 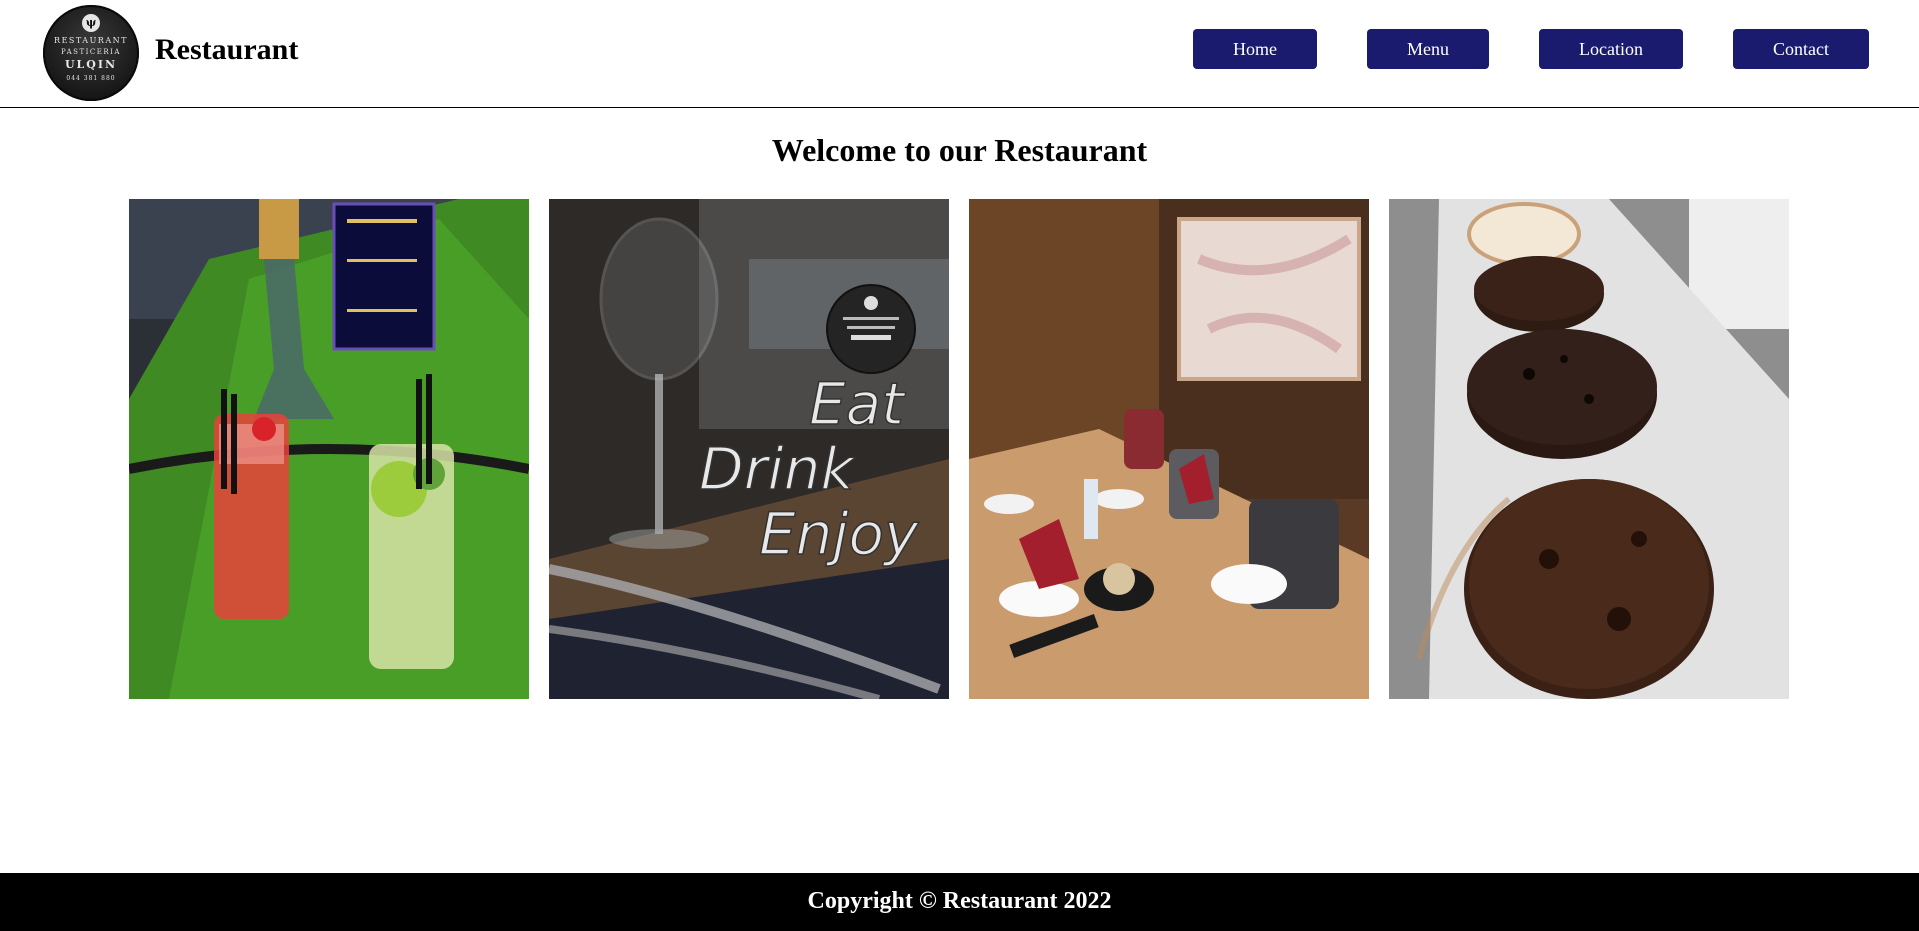 What do you see at coordinates (1801, 49) in the screenshot?
I see `nav-contact-button: Contact` at bounding box center [1801, 49].